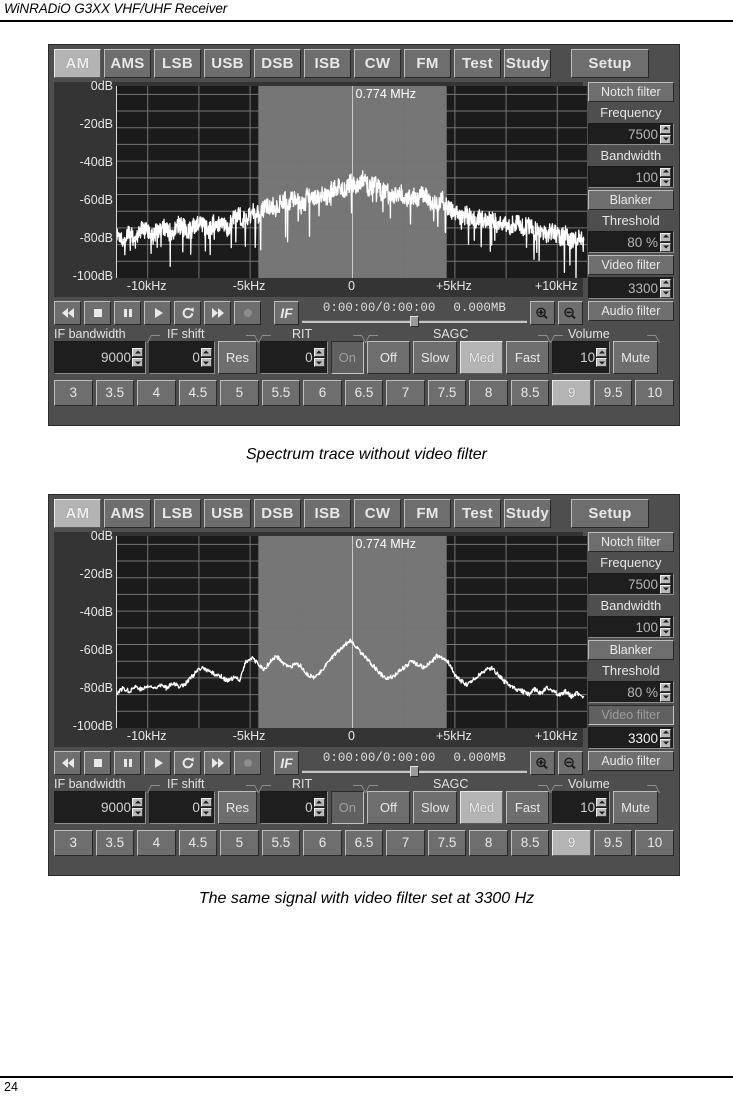  Describe the element at coordinates (247, 763) in the screenshot. I see `record-button` at that location.